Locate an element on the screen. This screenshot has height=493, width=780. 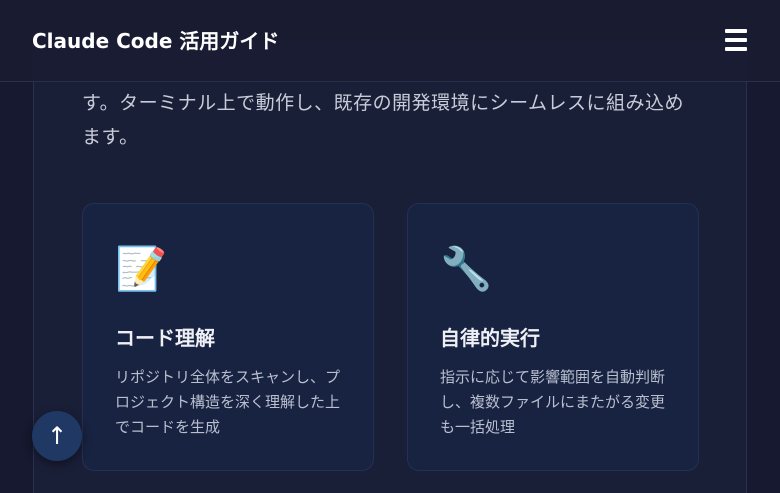
scroll-to-top-button: ↑ is located at coordinates (57, 436).